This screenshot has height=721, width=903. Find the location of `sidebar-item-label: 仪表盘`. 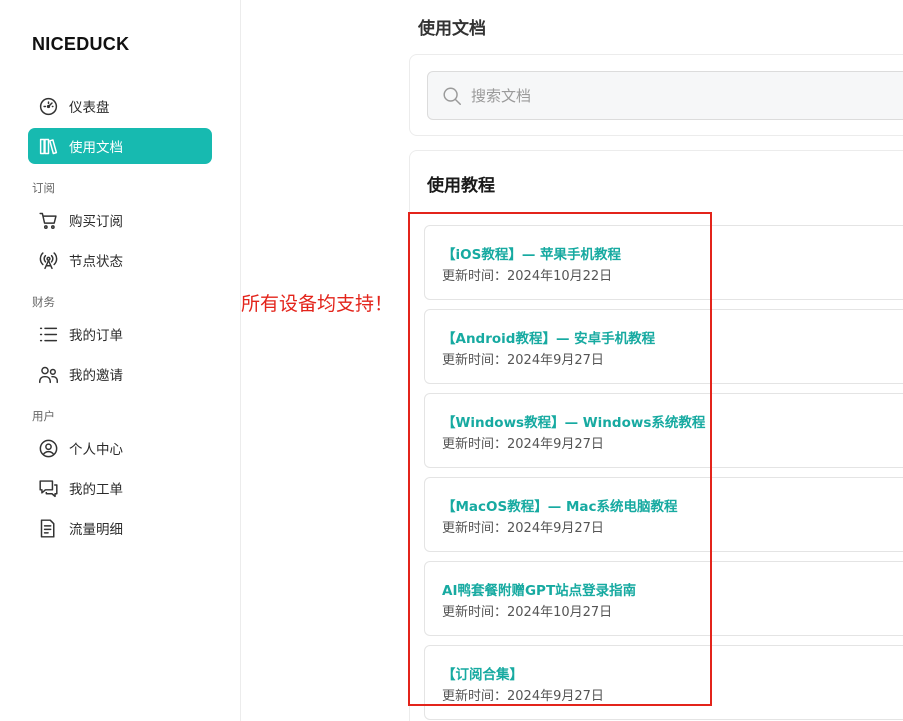

sidebar-item-label: 仪表盘 is located at coordinates (89, 108).